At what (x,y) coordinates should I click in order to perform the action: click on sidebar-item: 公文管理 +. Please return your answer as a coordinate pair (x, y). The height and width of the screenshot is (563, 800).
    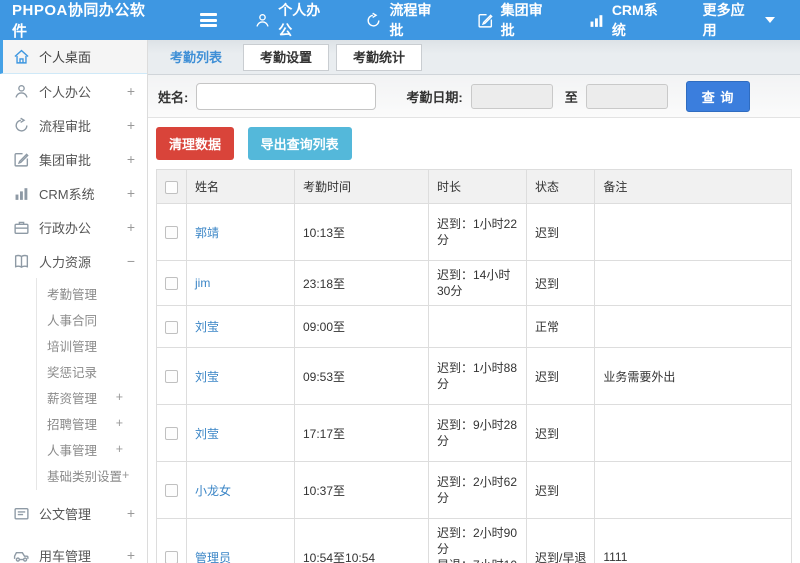
    Looking at the image, I should click on (73, 513).